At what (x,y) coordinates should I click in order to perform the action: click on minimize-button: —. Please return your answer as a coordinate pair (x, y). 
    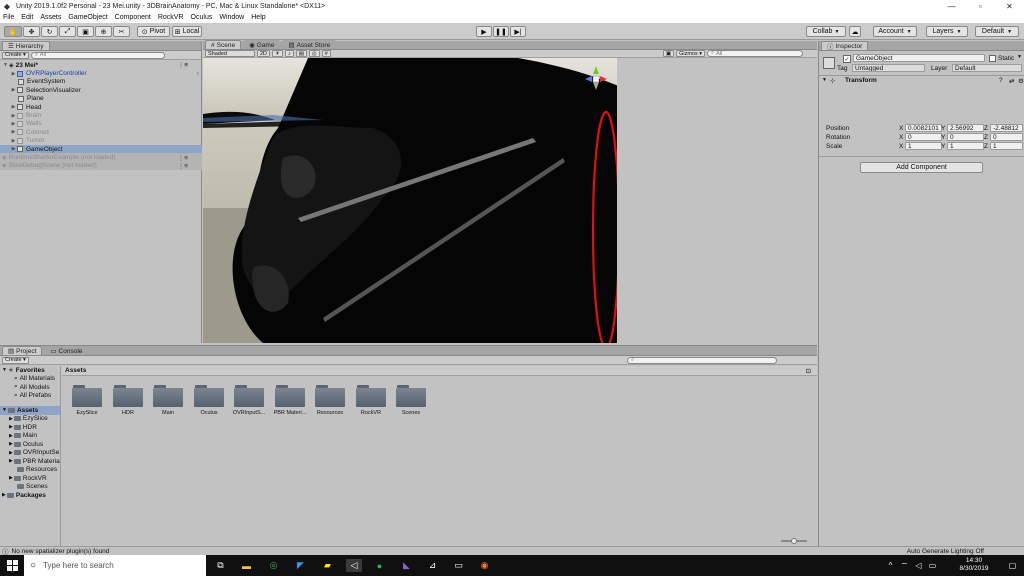
    Looking at the image, I should click on (951, 6).